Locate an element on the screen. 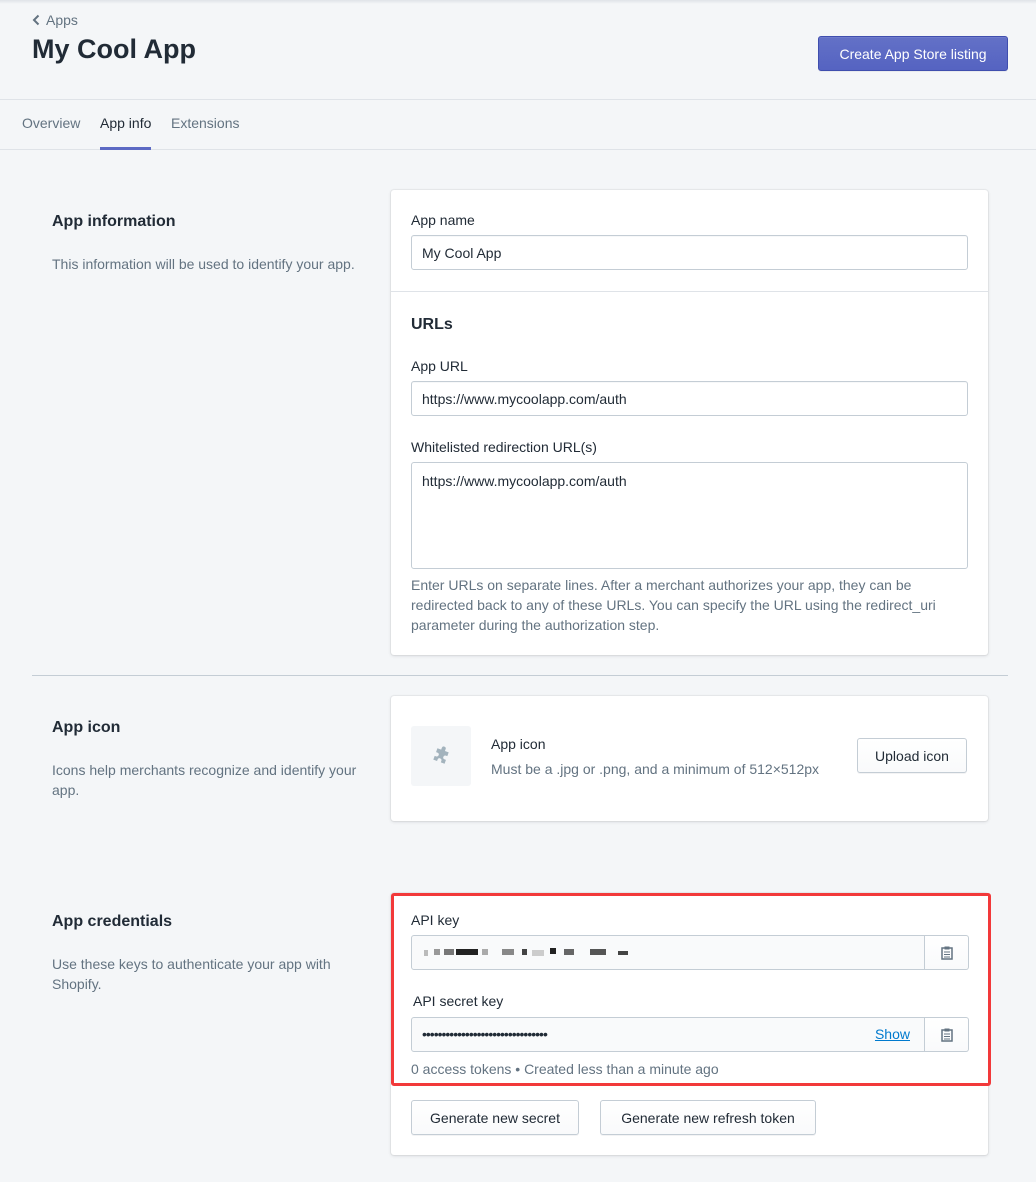  tab-bar: Overview App info Extensions is located at coordinates (518, 125).